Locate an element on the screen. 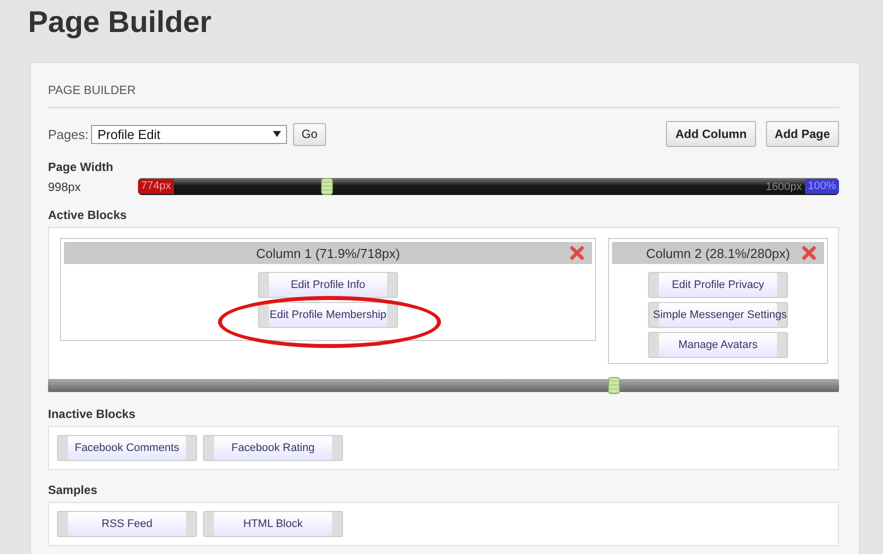 The height and width of the screenshot is (554, 883). samples-label: Samples is located at coordinates (73, 490).